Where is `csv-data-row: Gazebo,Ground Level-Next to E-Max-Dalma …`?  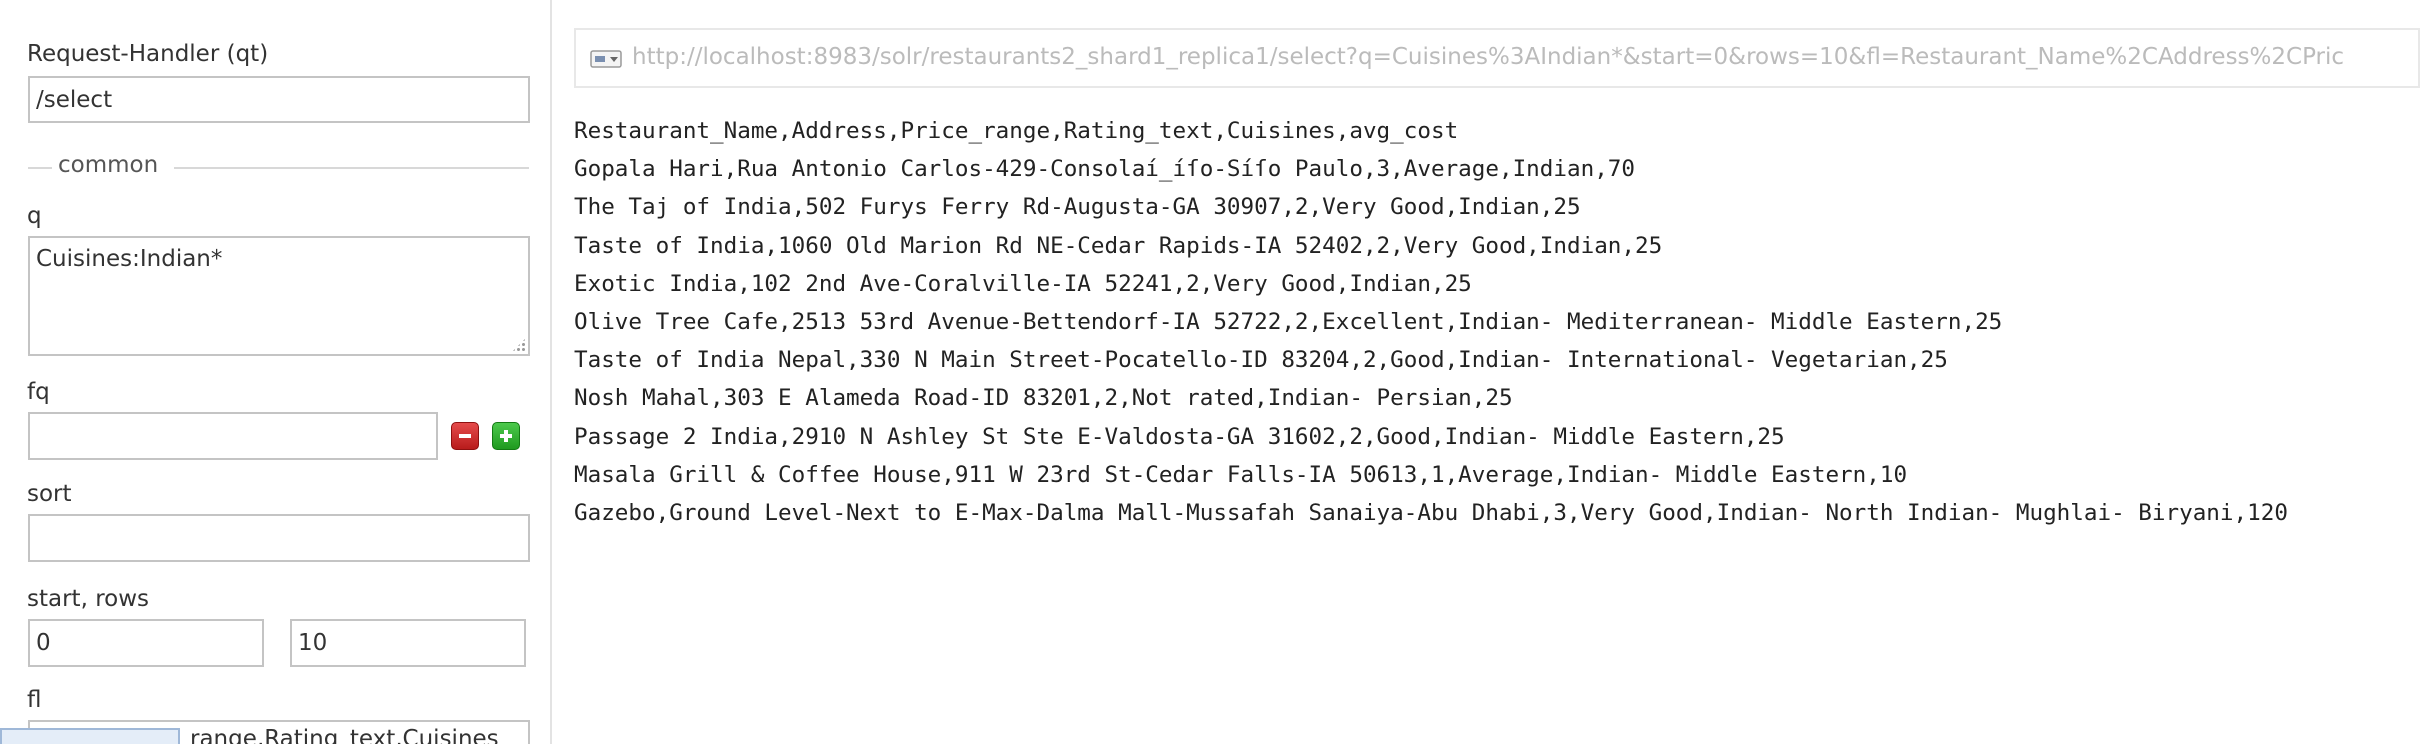
csv-data-row: Gazebo,Ground Level-Next to E-Max-Dalma … is located at coordinates (1431, 512).